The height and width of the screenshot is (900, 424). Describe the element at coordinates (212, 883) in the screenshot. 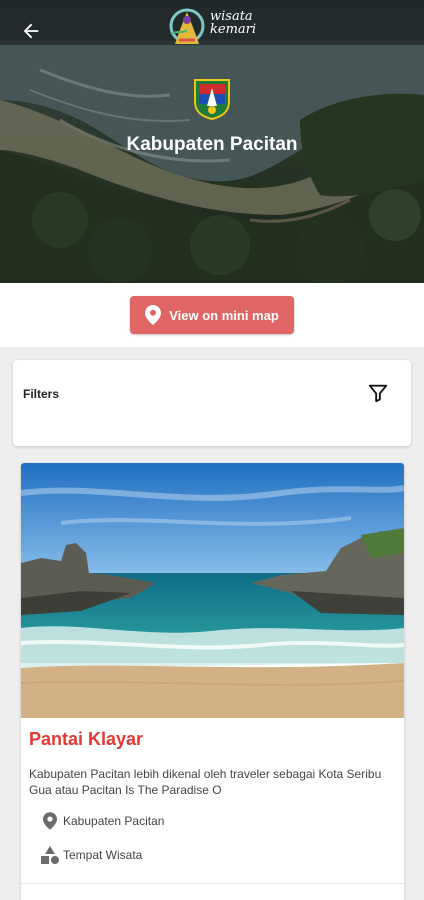

I see `card-divider` at that location.